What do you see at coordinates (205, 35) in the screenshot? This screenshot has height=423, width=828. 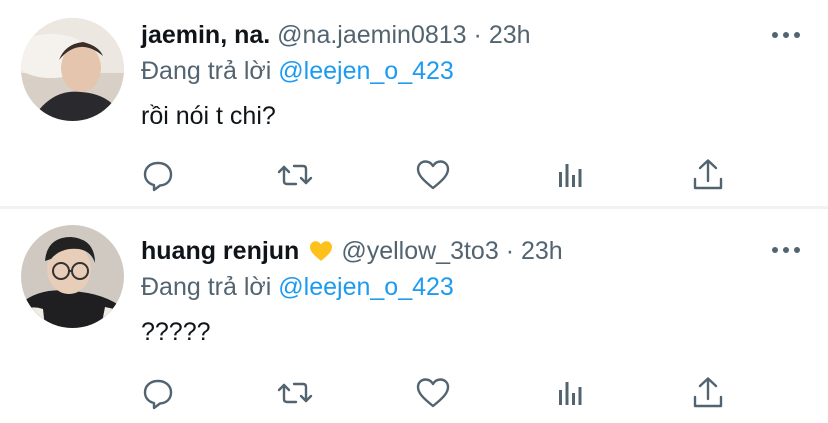 I see `display-name: jaemin, na.` at bounding box center [205, 35].